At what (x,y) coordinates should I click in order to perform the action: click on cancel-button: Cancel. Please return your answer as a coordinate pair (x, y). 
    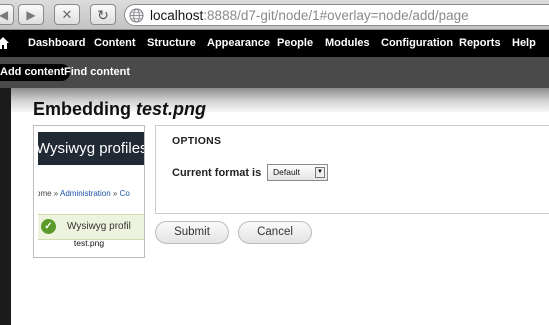
    Looking at the image, I should click on (275, 232).